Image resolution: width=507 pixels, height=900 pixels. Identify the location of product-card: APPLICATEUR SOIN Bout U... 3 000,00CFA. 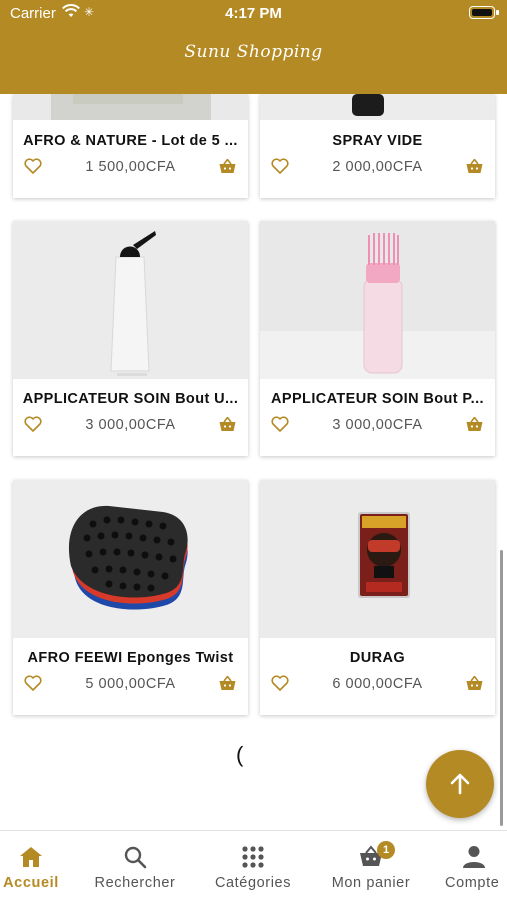
(130, 338).